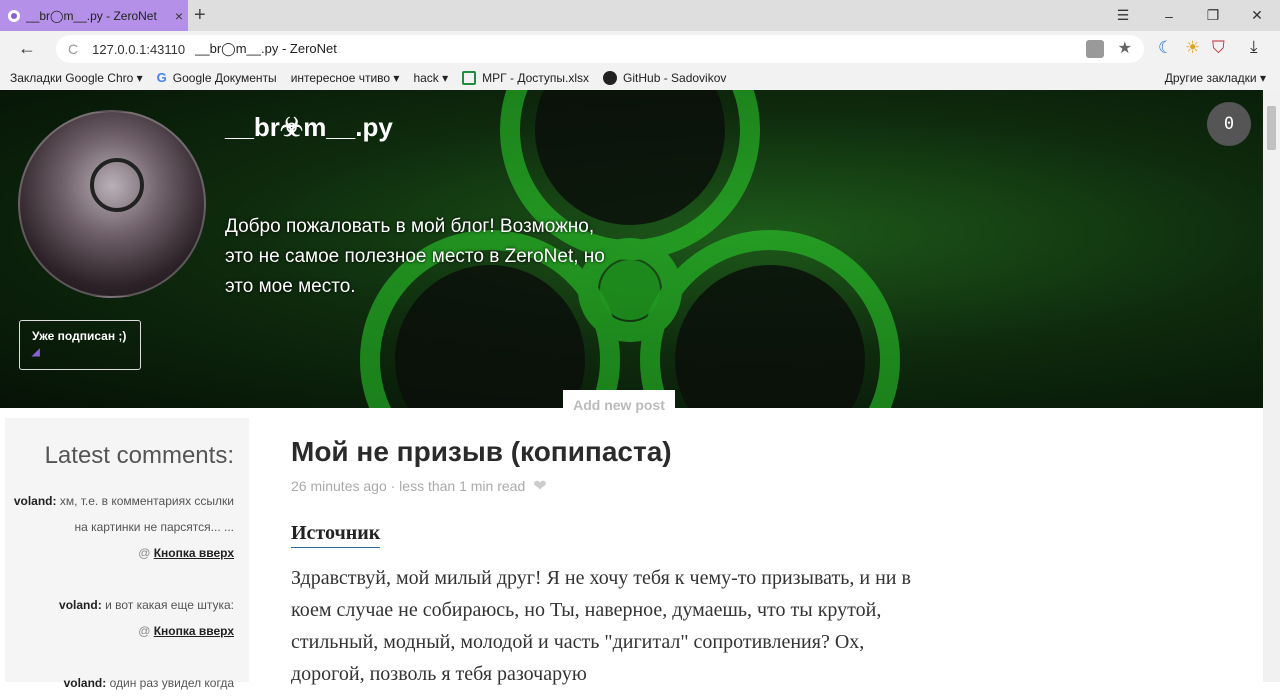  What do you see at coordinates (139, 455) in the screenshot?
I see `sidebar-title: Latest comments:` at bounding box center [139, 455].